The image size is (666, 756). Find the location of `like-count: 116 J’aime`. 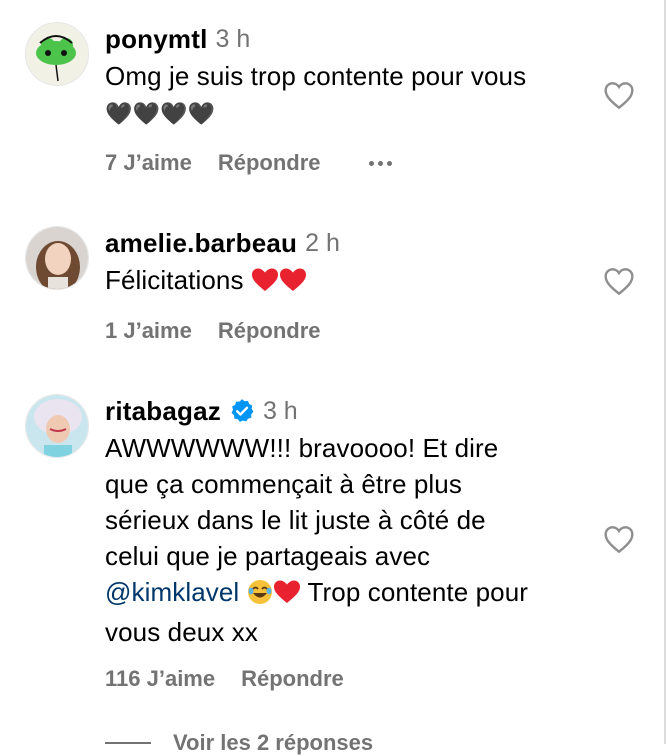

like-count: 116 J’aime is located at coordinates (160, 679).